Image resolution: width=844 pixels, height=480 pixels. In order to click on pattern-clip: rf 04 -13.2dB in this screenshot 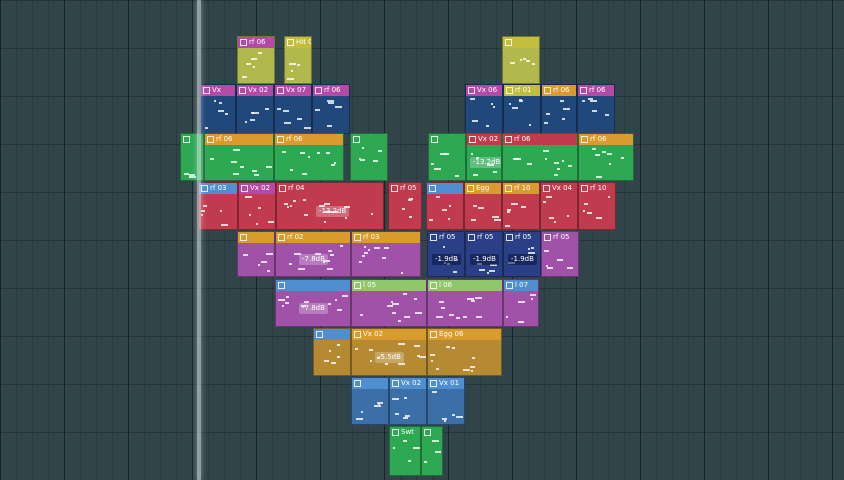, I will do `click(330, 206)`.